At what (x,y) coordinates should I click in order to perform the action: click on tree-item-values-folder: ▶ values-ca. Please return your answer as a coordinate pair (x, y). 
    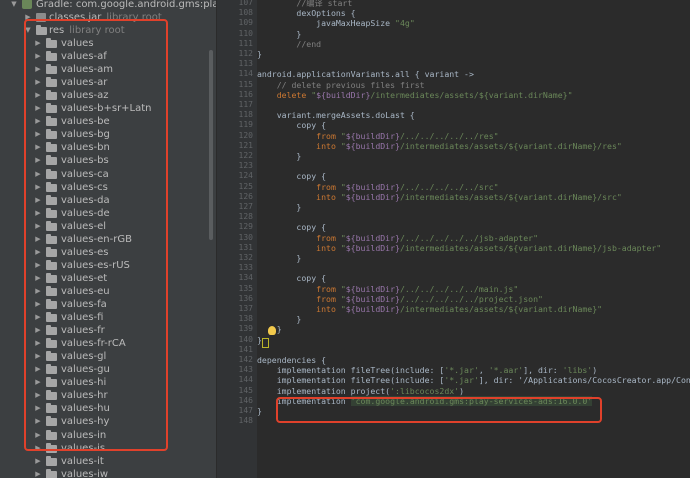
    Looking at the image, I should click on (108, 174).